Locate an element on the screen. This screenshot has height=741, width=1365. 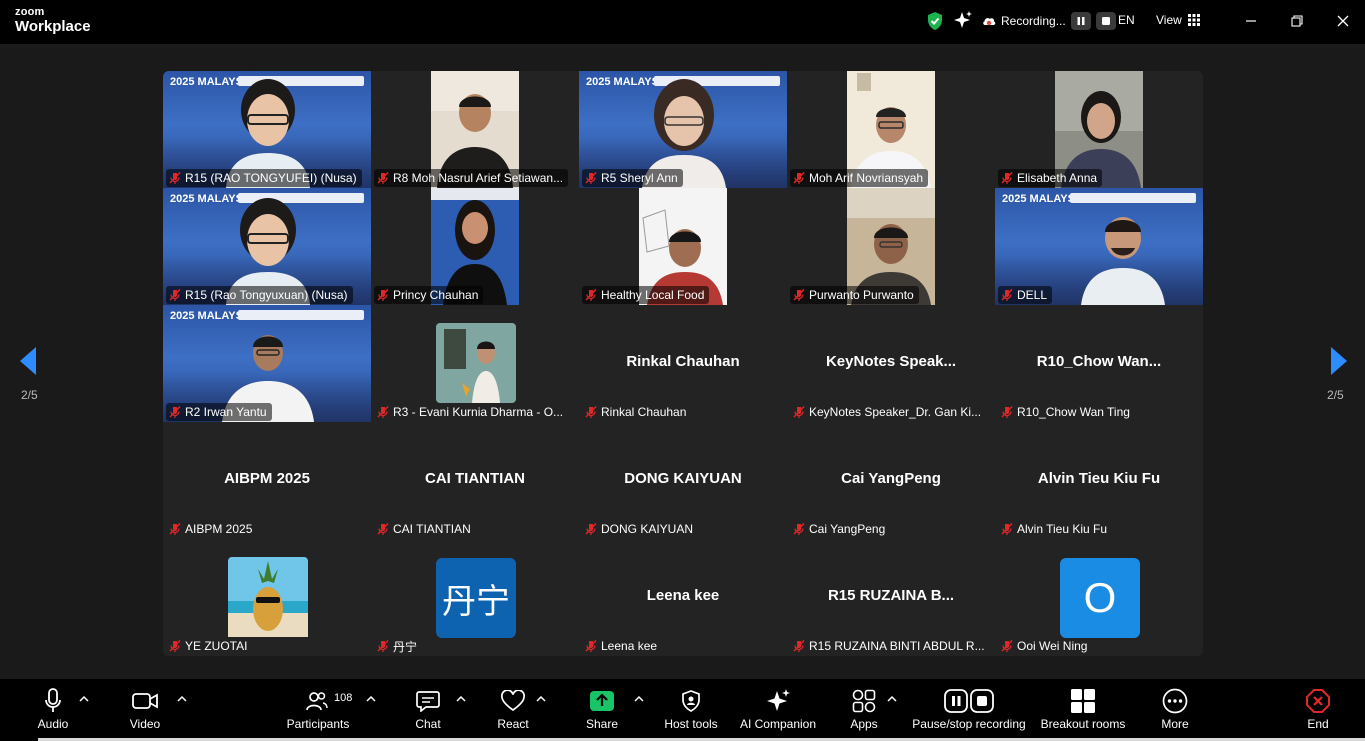
video-options-chevron-up-icon is located at coordinates (182, 699).